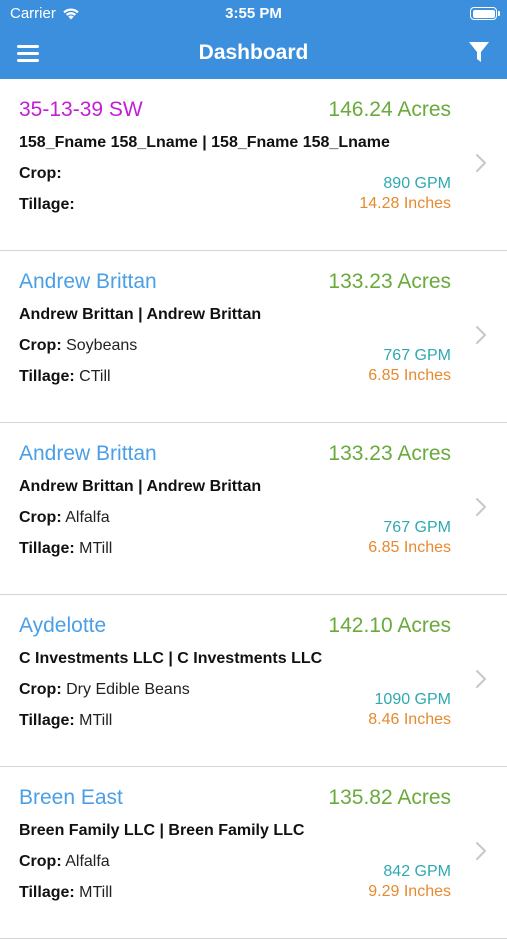 The image size is (507, 939). I want to click on app-header: Carrier 3:55 PM Dashboard, so click(253, 39).